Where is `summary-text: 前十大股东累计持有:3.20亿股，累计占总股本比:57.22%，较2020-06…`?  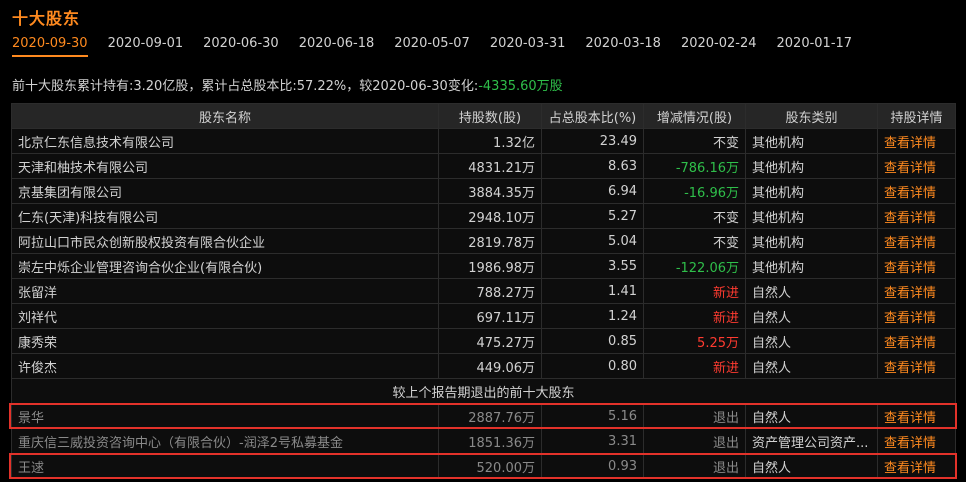 summary-text: 前十大股东累计持有:3.20亿股，累计占总股本比:57.22%，较2020-06… is located at coordinates (245, 86).